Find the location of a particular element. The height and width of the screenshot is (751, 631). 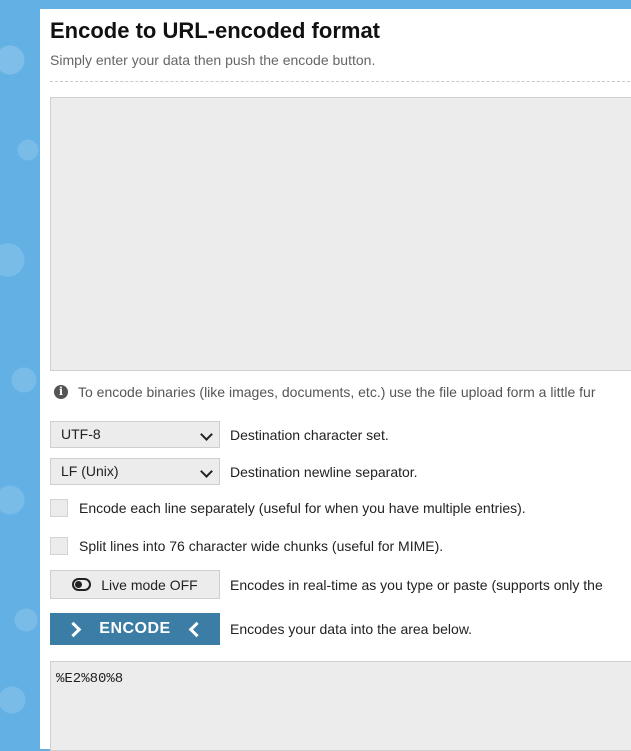

newline-selected-value: LF (Unix) is located at coordinates (90, 471).